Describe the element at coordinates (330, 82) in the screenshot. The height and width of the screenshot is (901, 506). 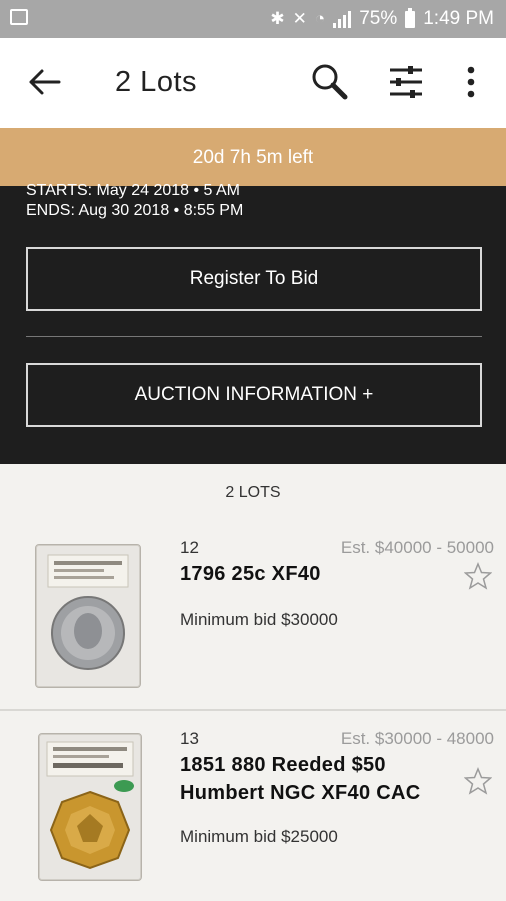
I see `search-icon` at that location.